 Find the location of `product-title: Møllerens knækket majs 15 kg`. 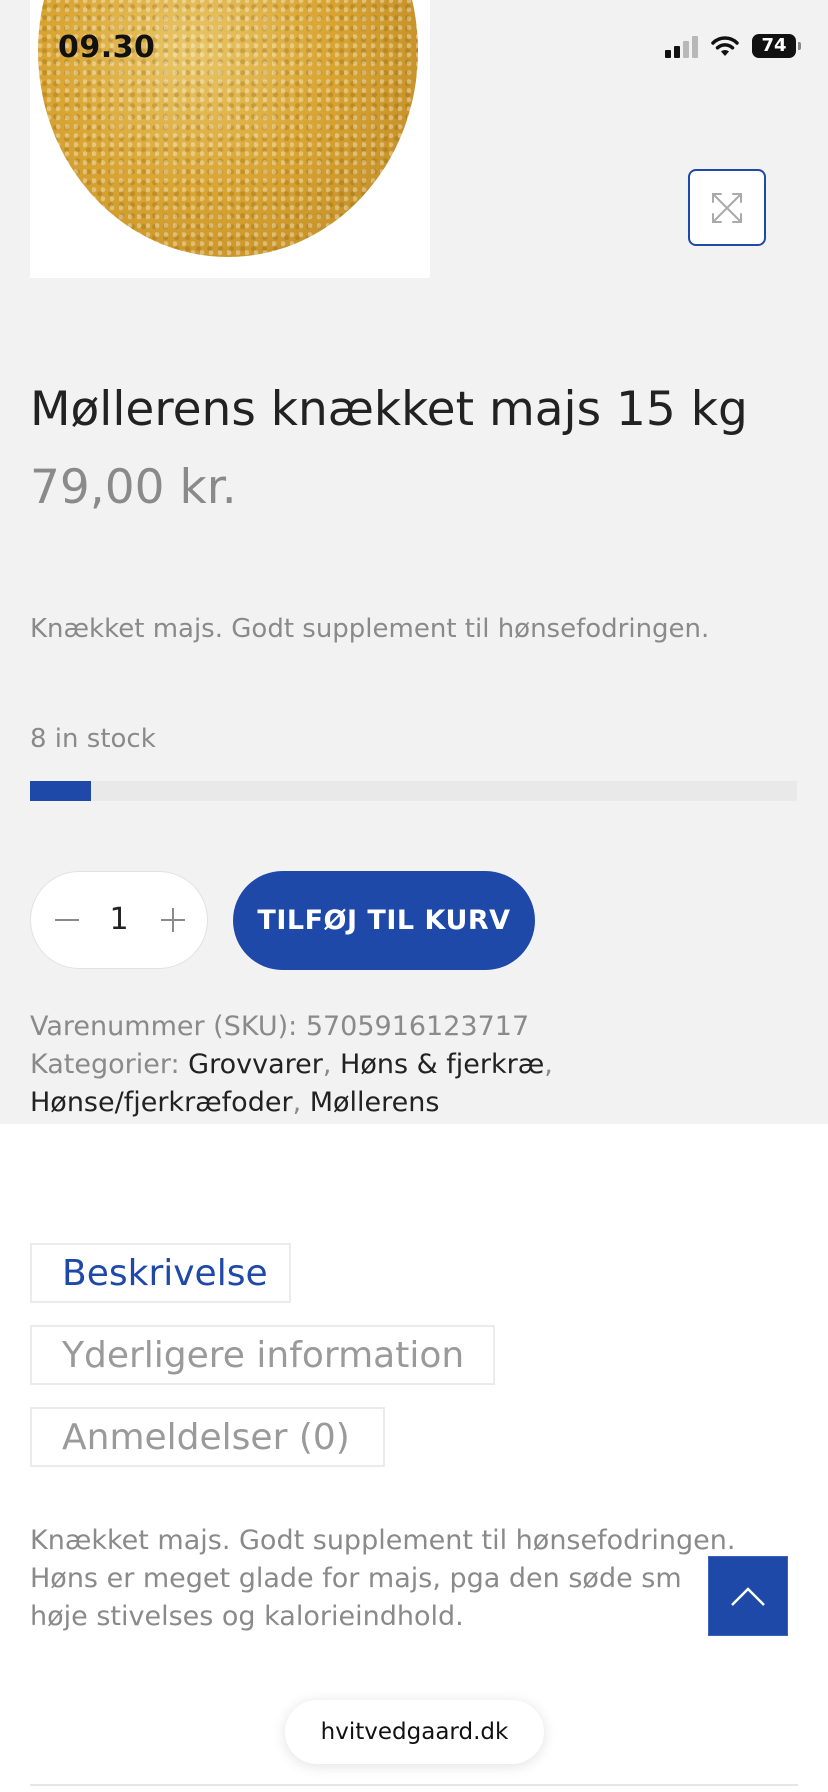

product-title: Møllerens knækket majs 15 kg is located at coordinates (389, 409).